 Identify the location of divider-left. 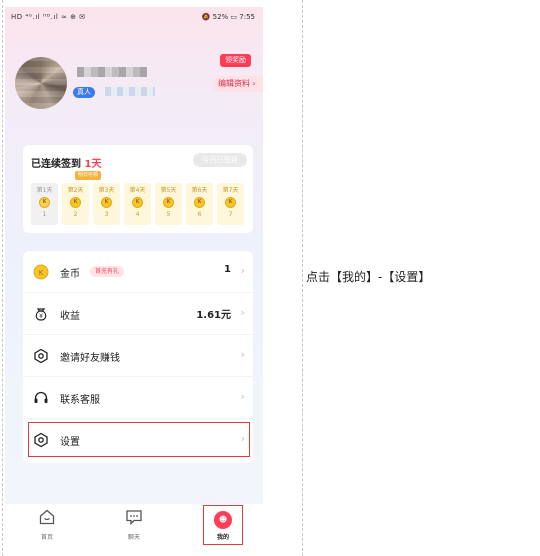
(2, 278).